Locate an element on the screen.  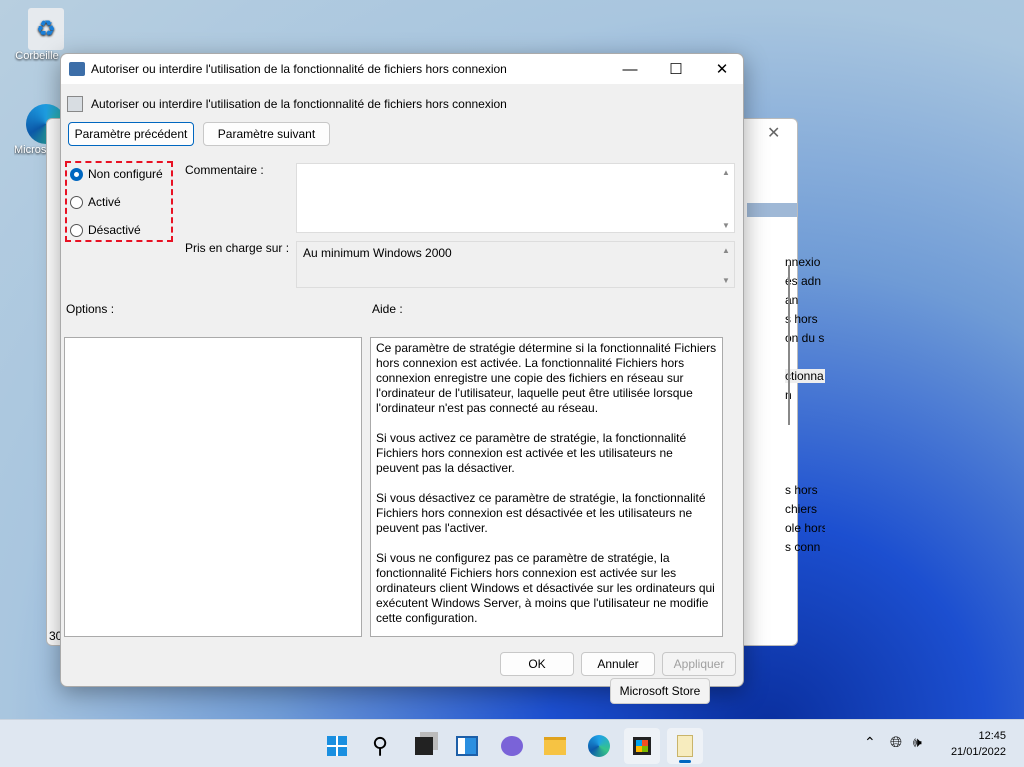
comment-input: ▲ ▼ is located at coordinates (515, 198).